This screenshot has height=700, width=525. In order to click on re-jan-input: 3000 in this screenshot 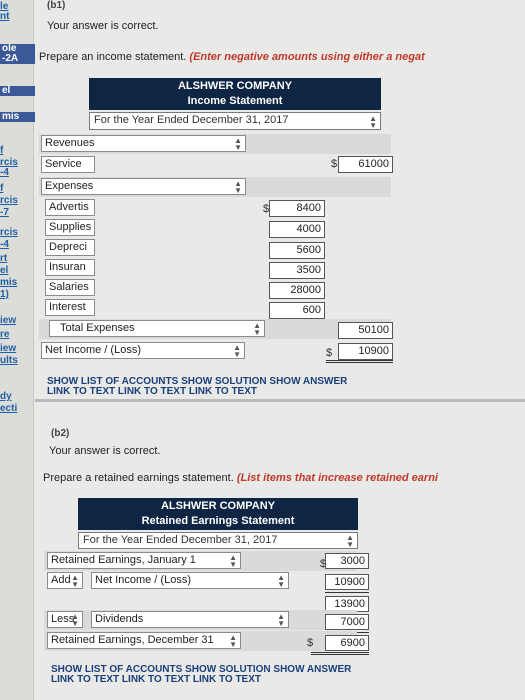, I will do `click(347, 561)`.